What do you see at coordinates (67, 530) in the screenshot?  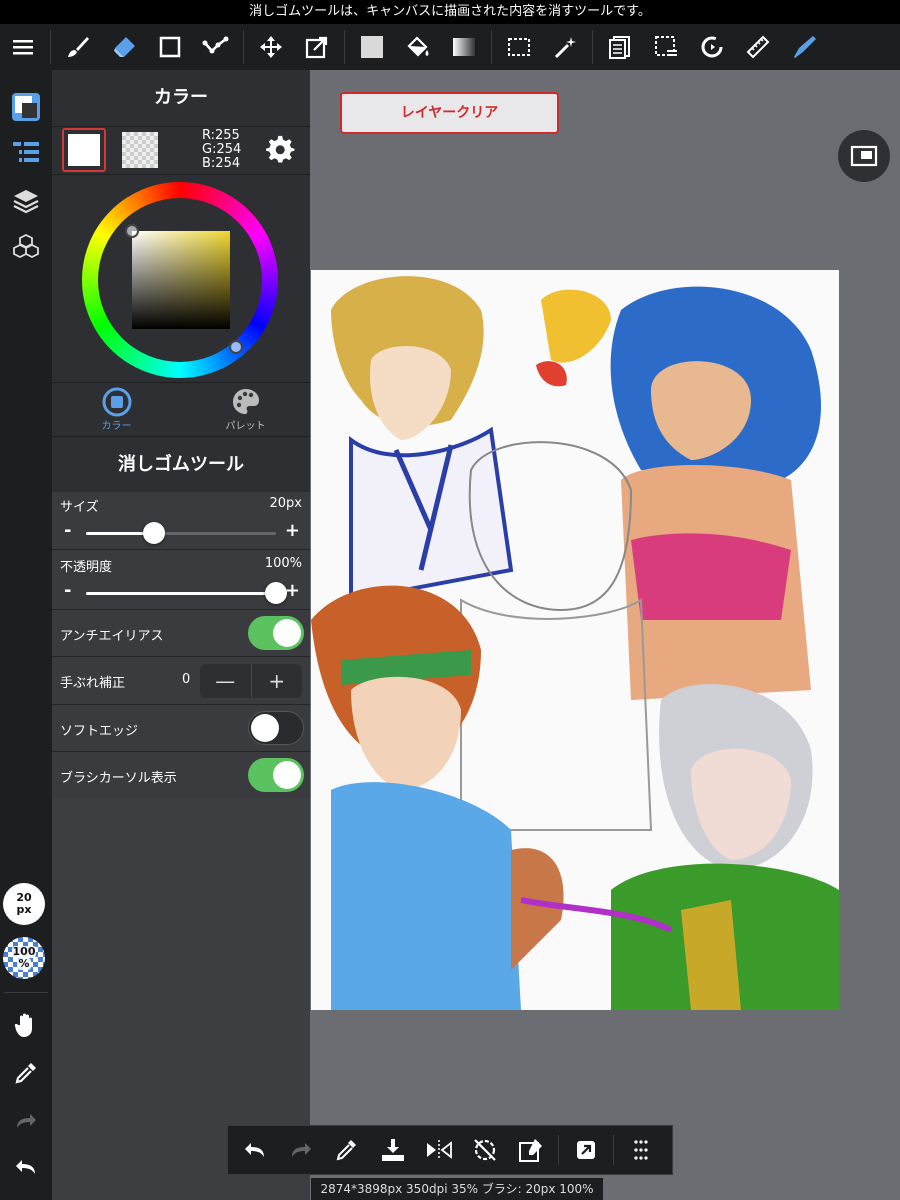 I see `size-decrease-button: -` at bounding box center [67, 530].